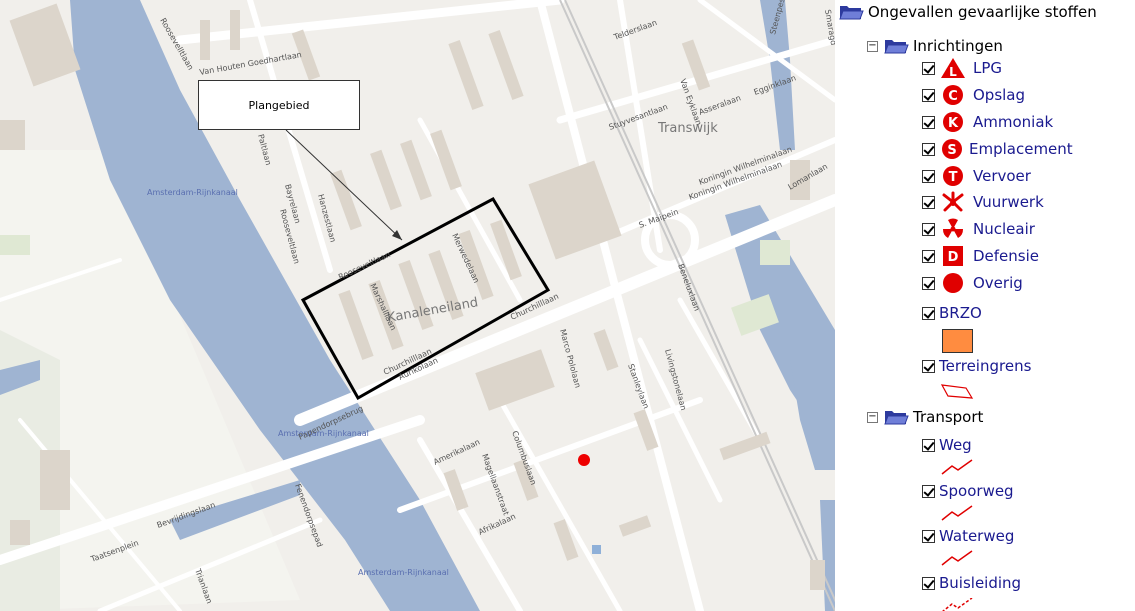 The image size is (1135, 611). Describe the element at coordinates (960, 313) in the screenshot. I see `legend-item-label: BRZO` at that location.